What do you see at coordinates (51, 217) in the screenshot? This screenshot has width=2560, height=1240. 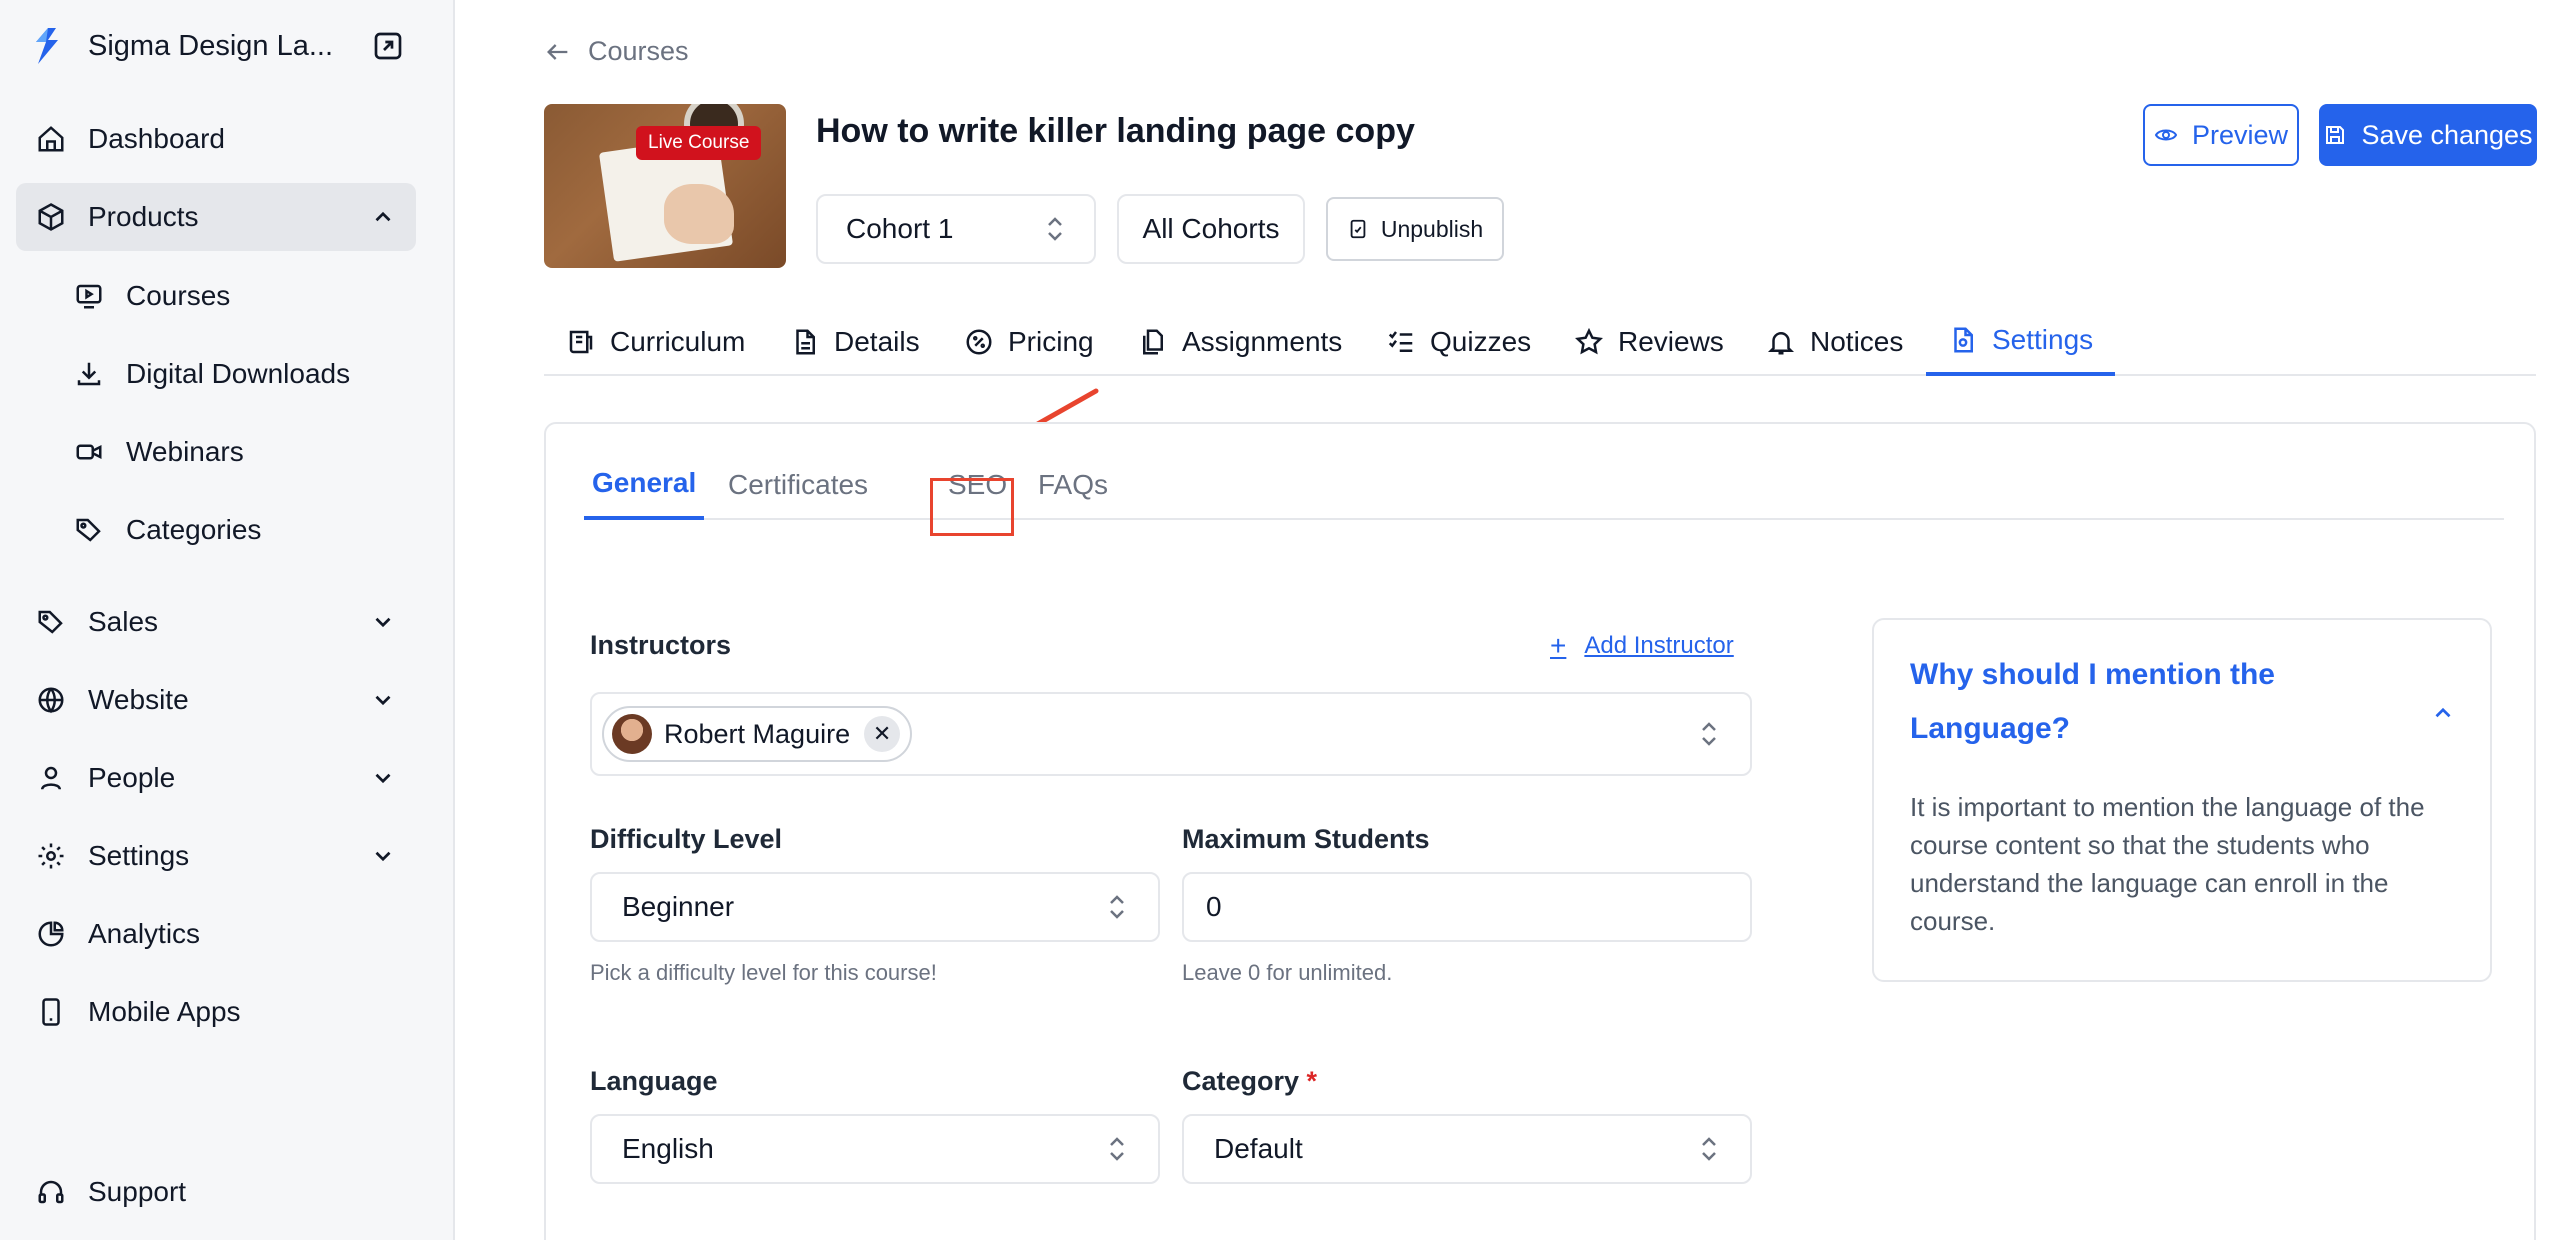 I see `box-icon` at bounding box center [51, 217].